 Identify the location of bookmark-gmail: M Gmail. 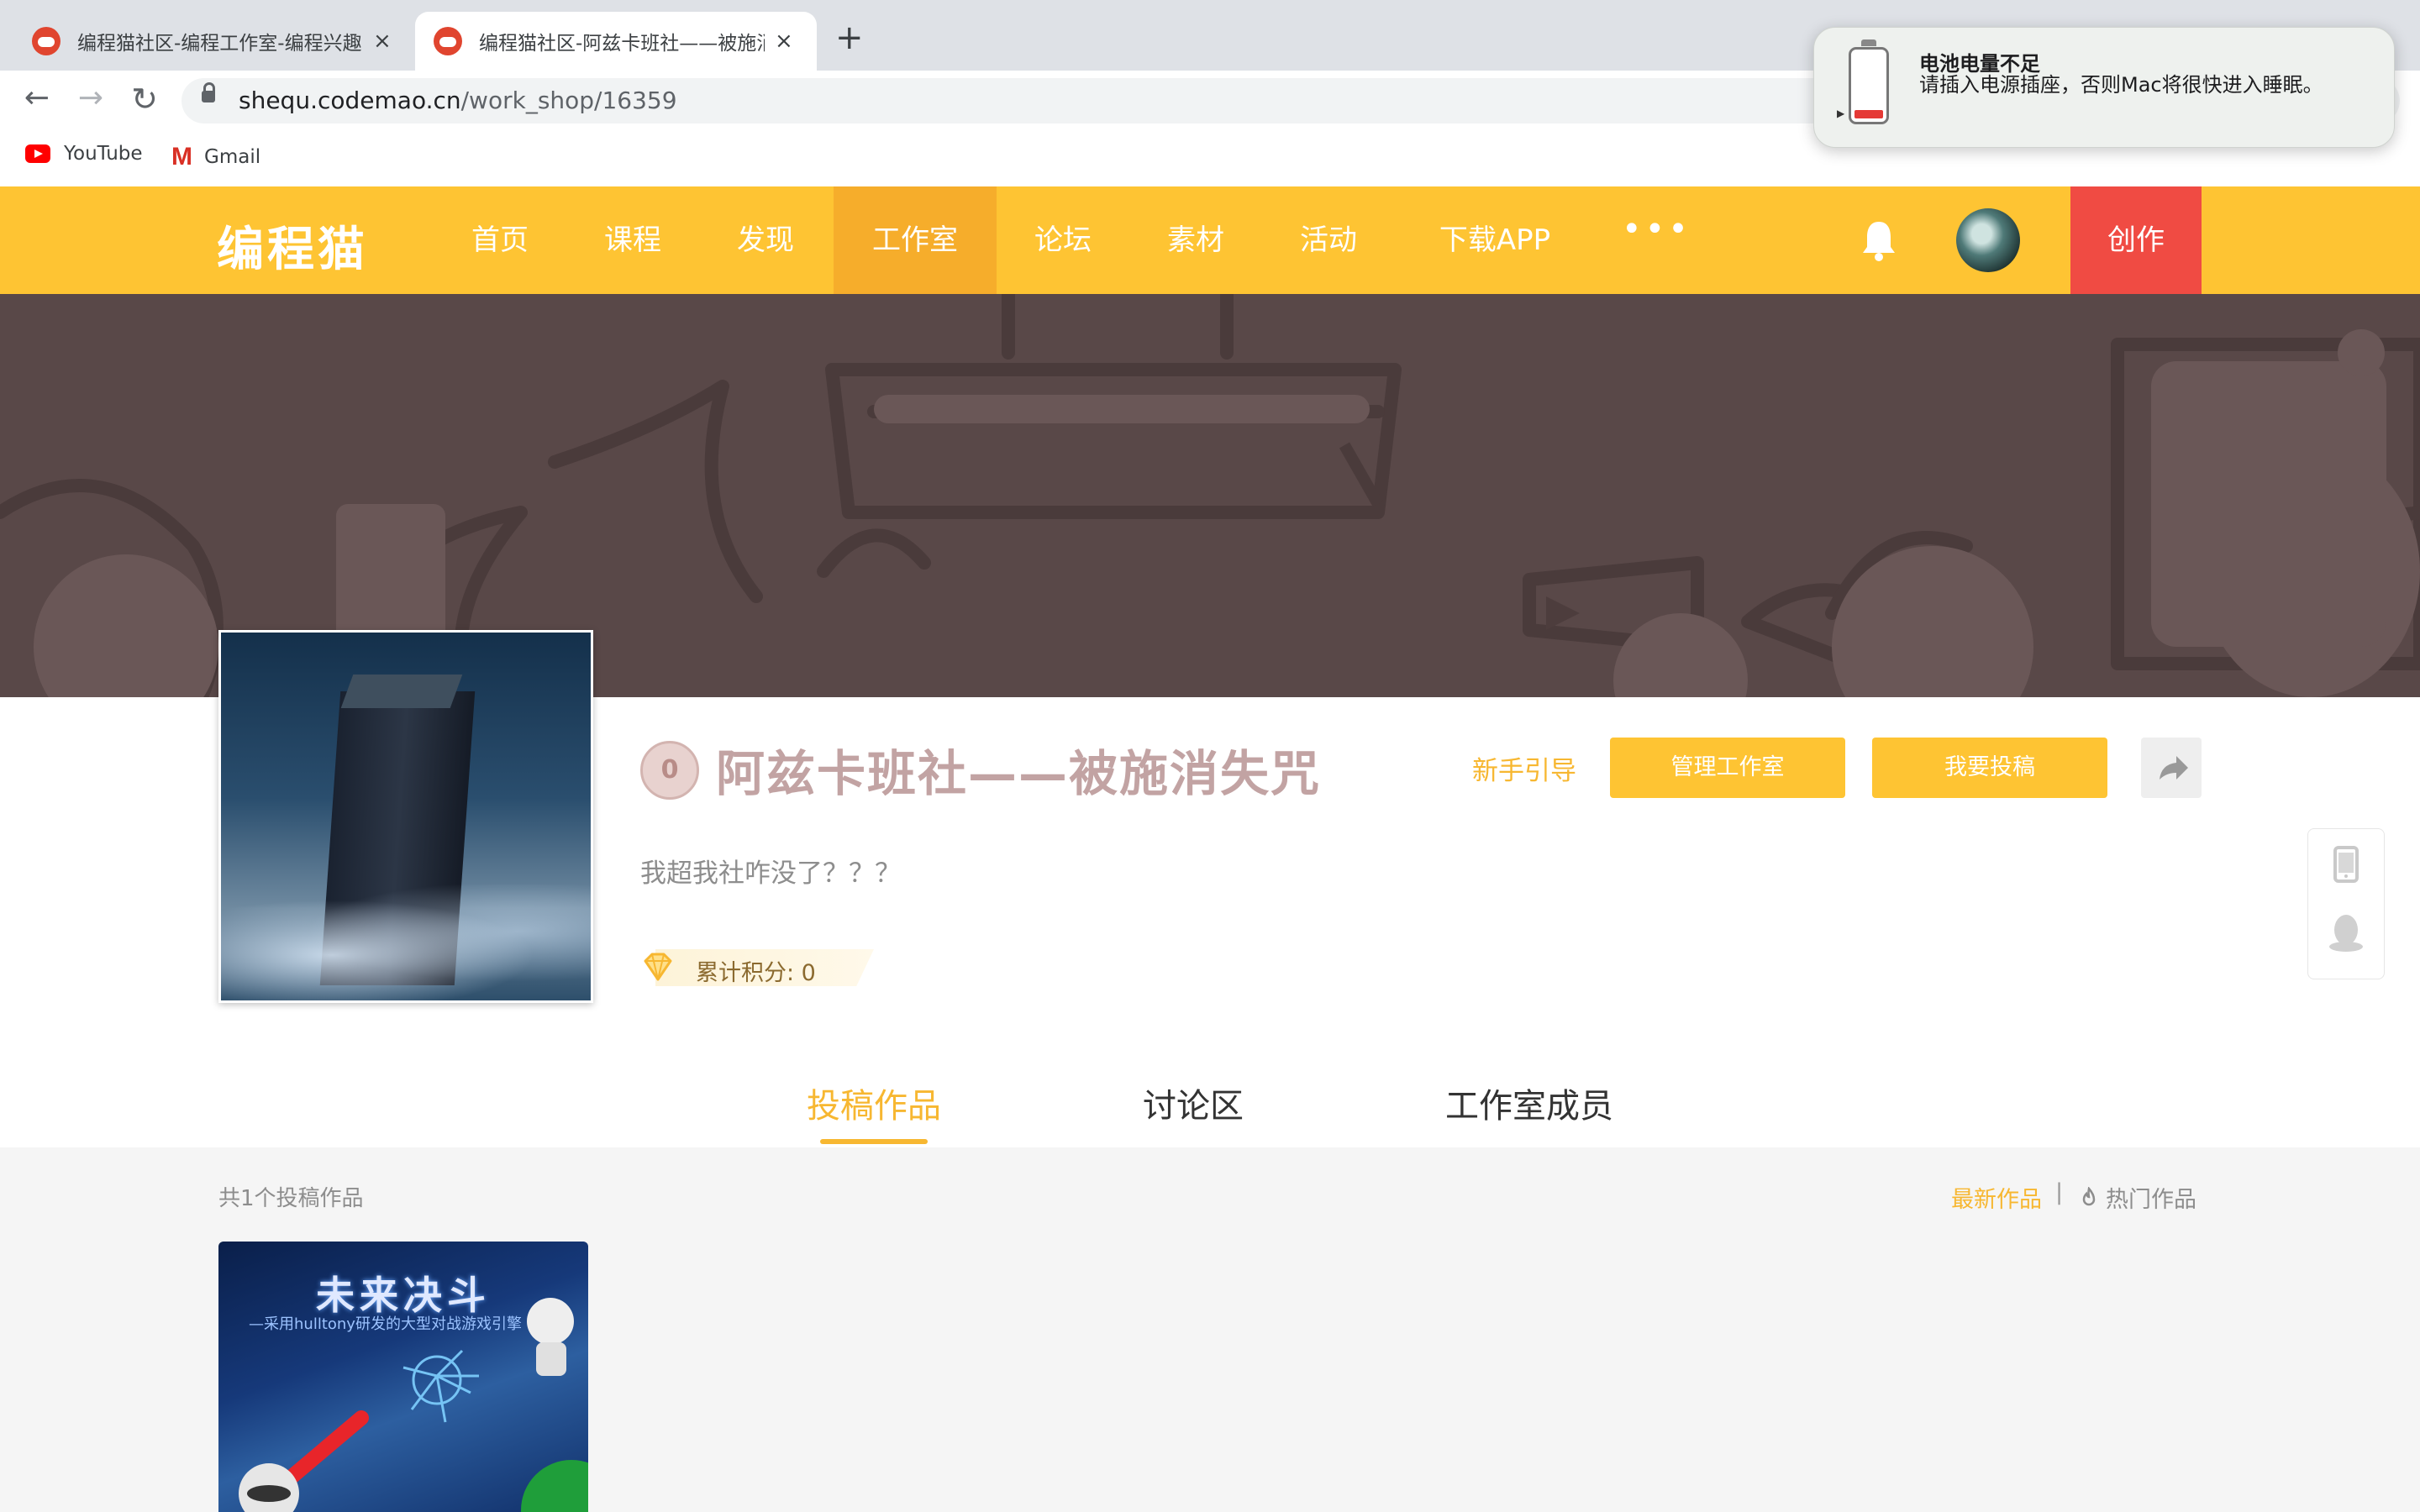
(216, 157).